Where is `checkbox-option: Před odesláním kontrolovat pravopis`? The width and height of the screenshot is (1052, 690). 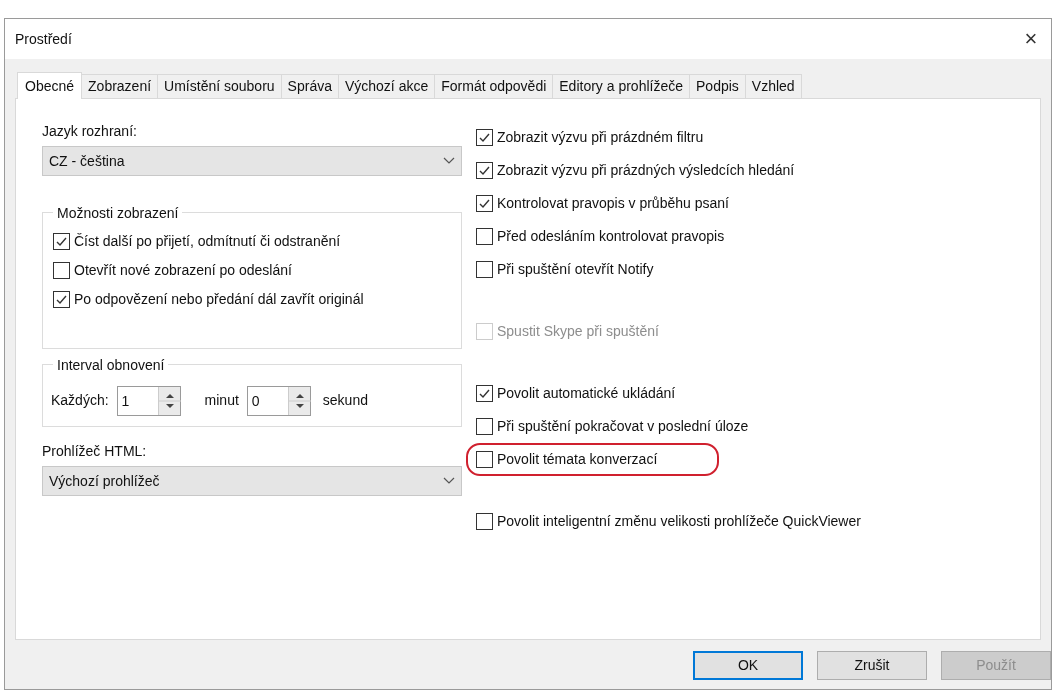
checkbox-option: Před odesláním kontrolovat pravopis is located at coordinates (603, 236).